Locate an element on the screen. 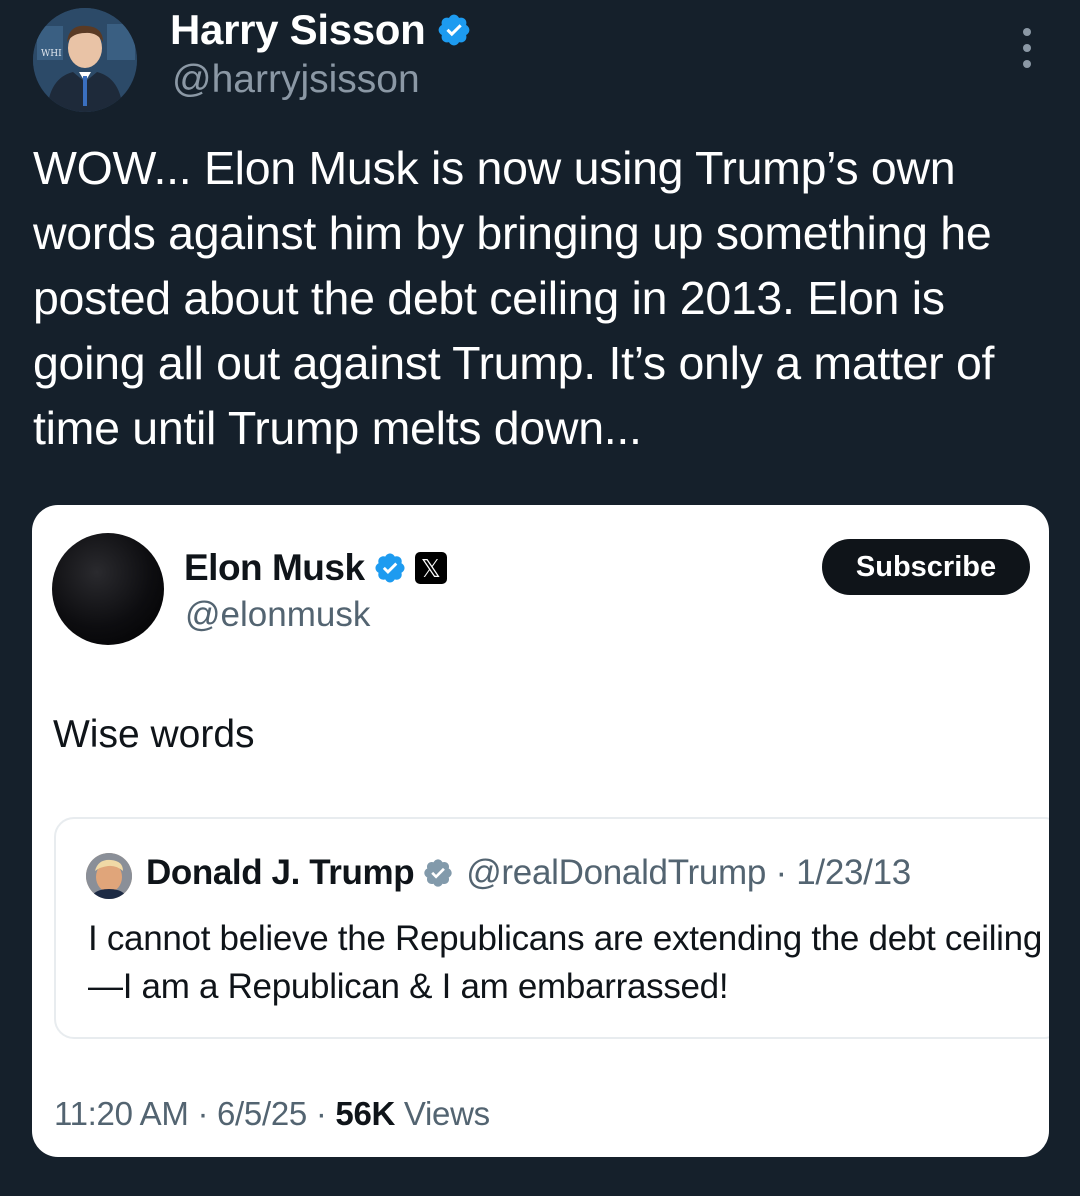 This screenshot has height=1196, width=1080. author-handle: @harryjsisson is located at coordinates (296, 80).